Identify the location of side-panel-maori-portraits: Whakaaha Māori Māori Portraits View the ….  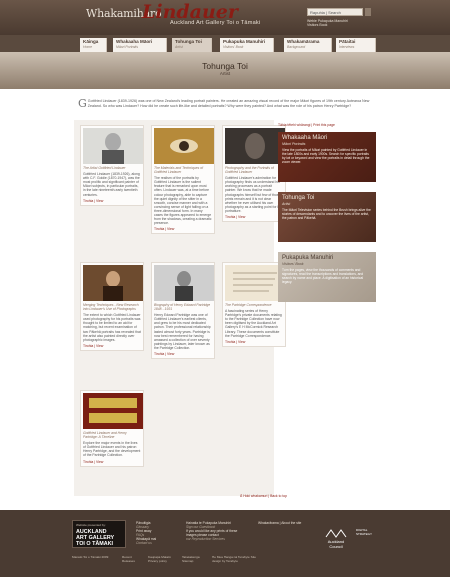
(327, 157).